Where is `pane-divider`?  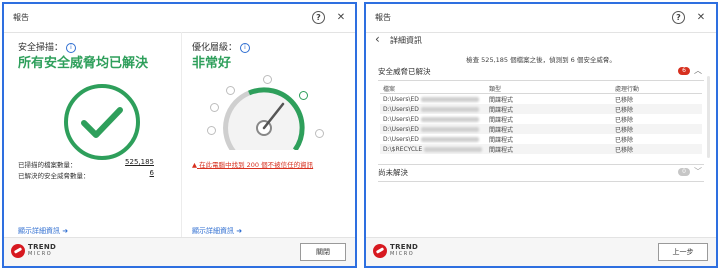
pane-divider is located at coordinates (181, 135).